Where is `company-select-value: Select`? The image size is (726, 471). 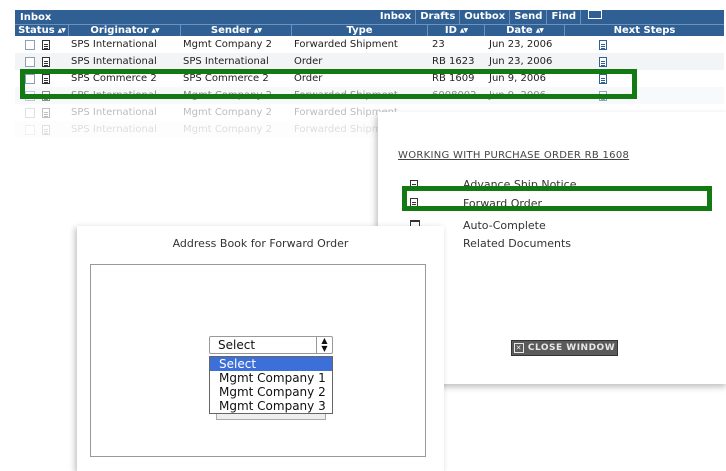
company-select-value: Select is located at coordinates (237, 345).